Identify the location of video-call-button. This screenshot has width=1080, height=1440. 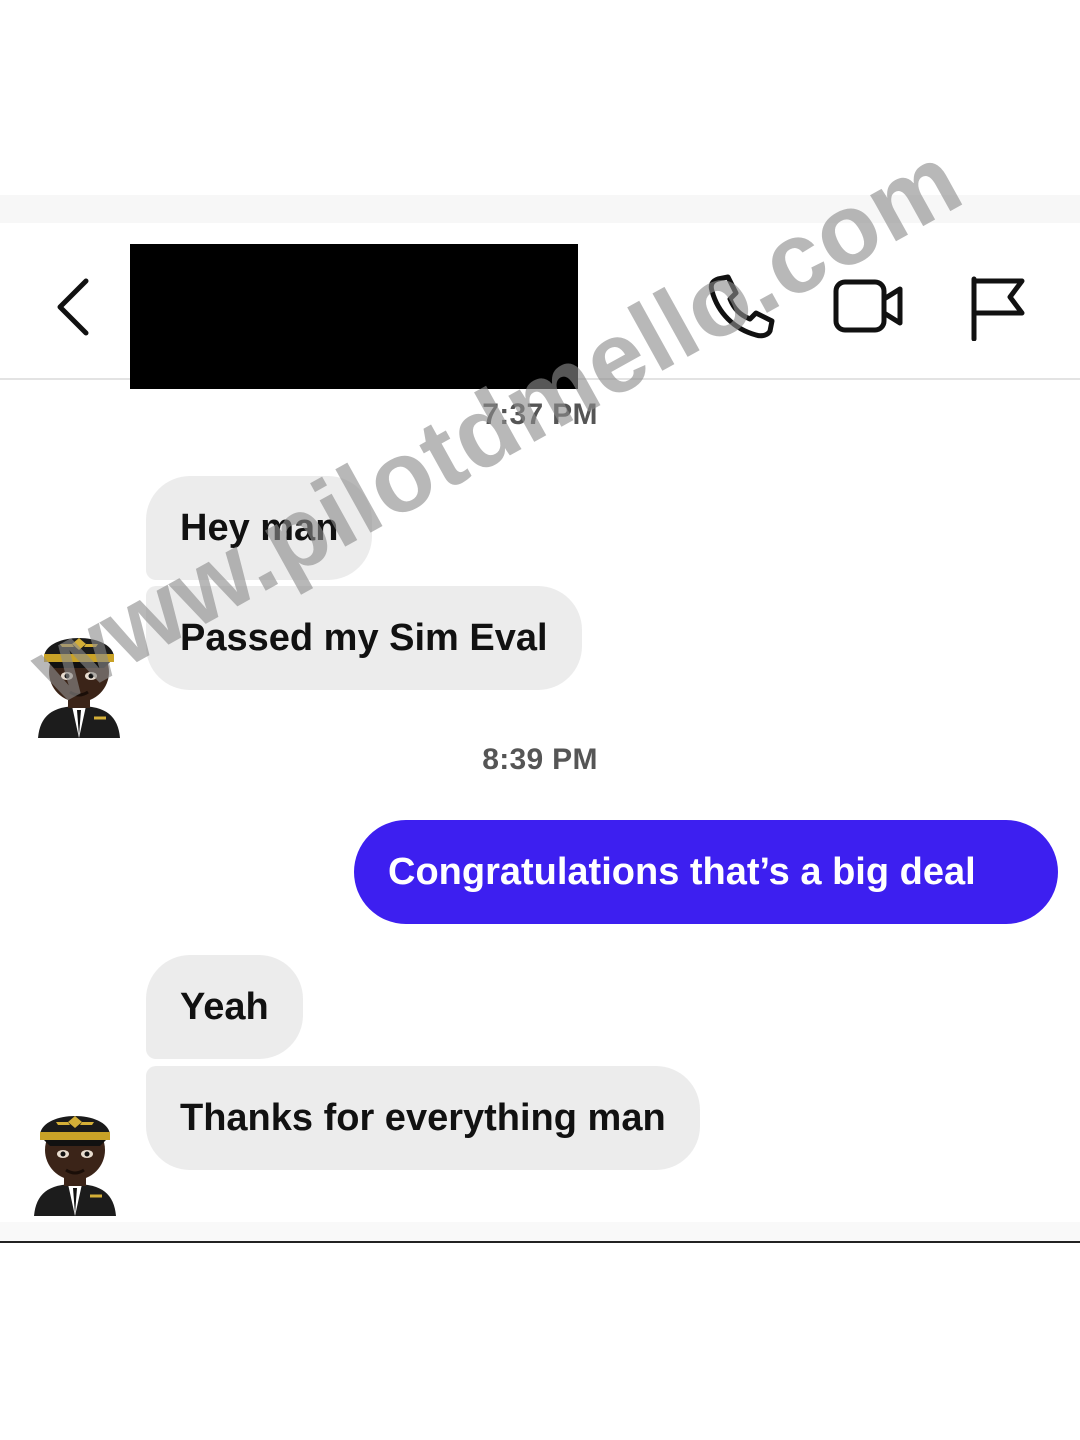
(869, 306).